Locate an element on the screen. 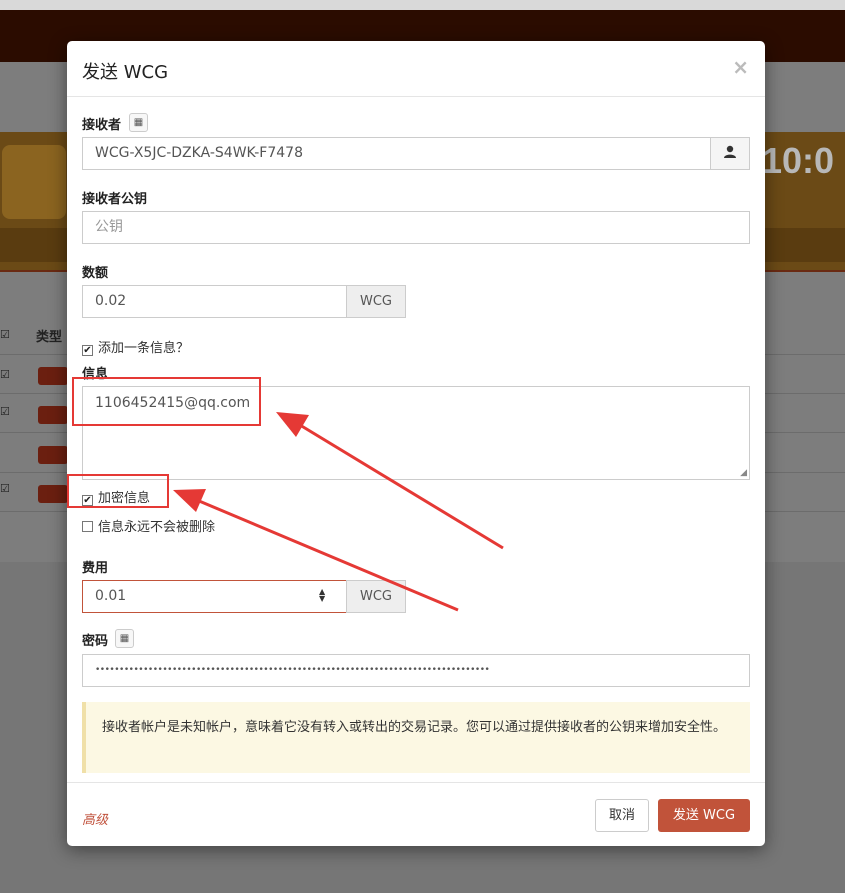  advanced-link: 高级 is located at coordinates (95, 818).